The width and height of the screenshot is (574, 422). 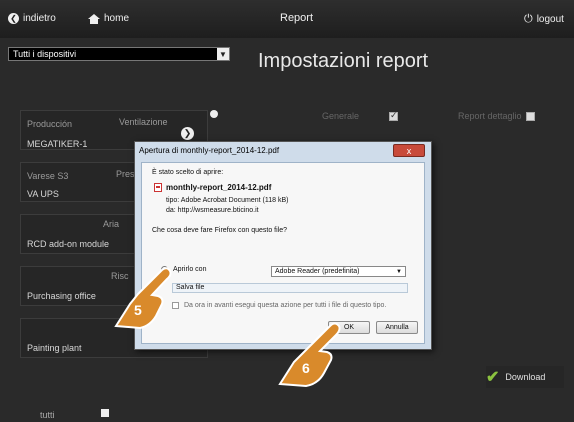 What do you see at coordinates (13, 18) in the screenshot?
I see `back-arrow-icon: ❮` at bounding box center [13, 18].